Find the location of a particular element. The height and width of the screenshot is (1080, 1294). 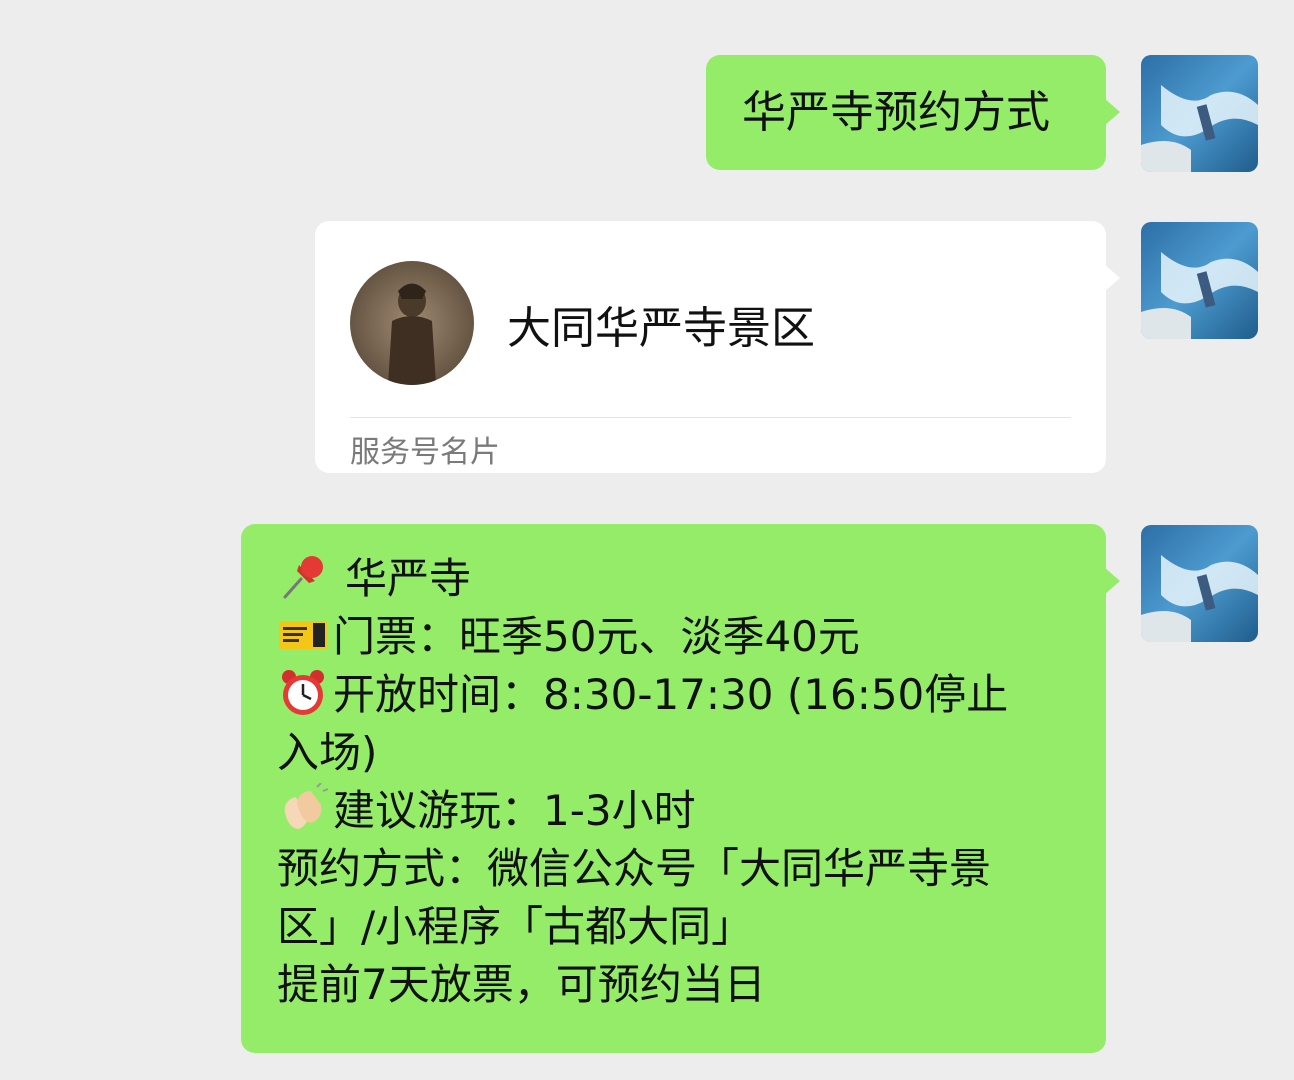

message-line-ticket: 门票：旺季50元、淡季40元 is located at coordinates (677, 637).